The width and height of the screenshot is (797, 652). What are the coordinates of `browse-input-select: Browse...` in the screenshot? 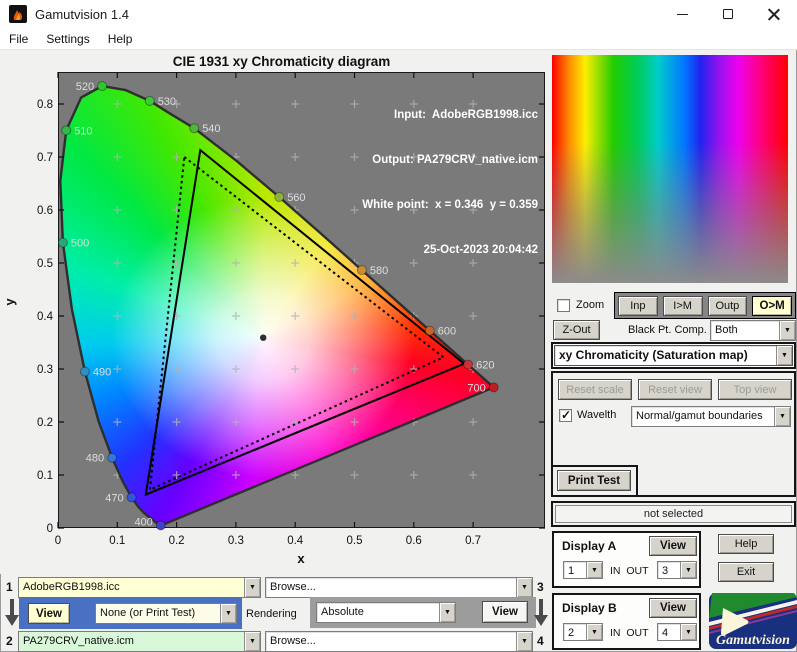 It's located at (399, 587).